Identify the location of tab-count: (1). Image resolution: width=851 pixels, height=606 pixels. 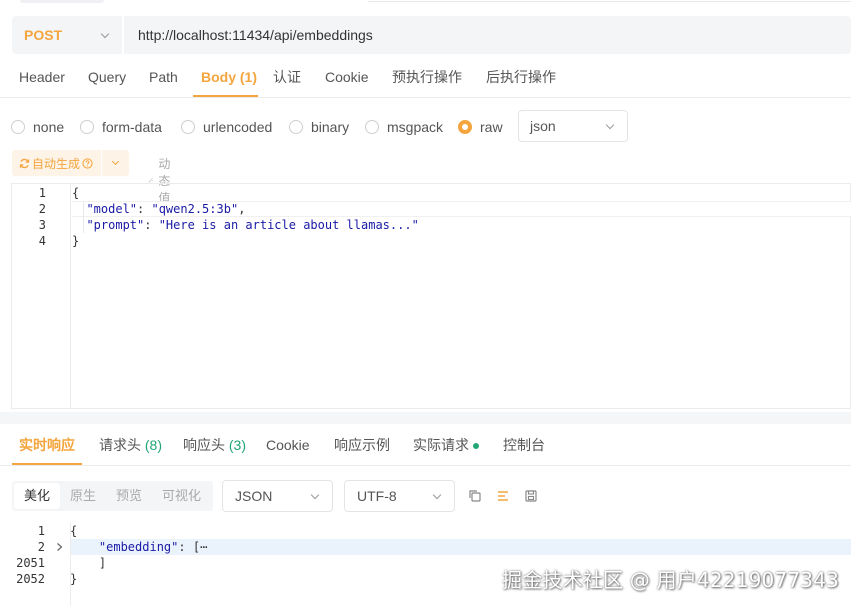
(248, 77).